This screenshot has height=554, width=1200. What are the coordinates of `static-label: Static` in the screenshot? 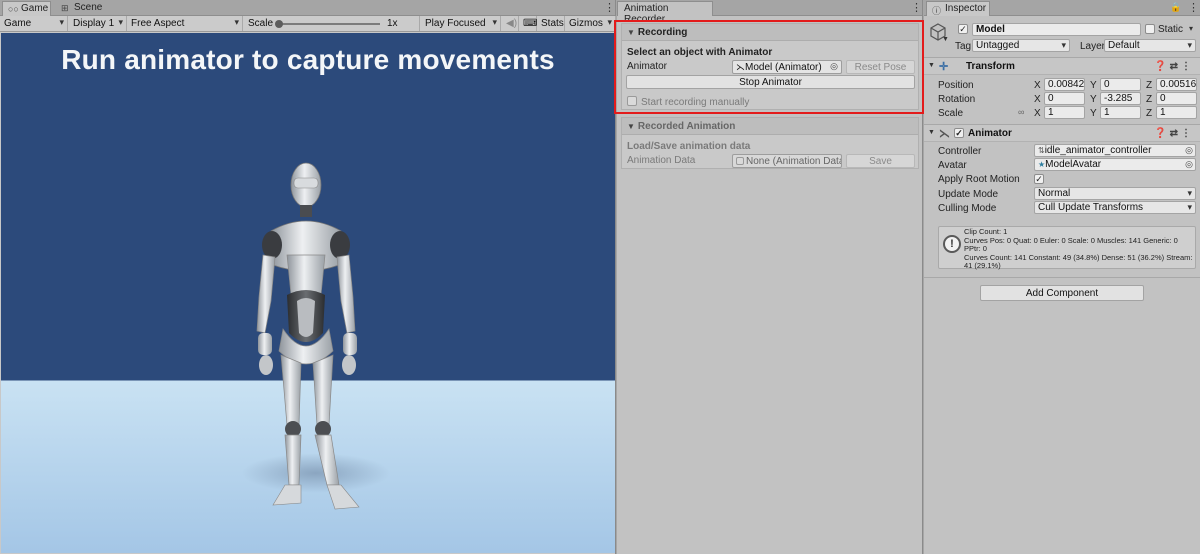 It's located at (1171, 29).